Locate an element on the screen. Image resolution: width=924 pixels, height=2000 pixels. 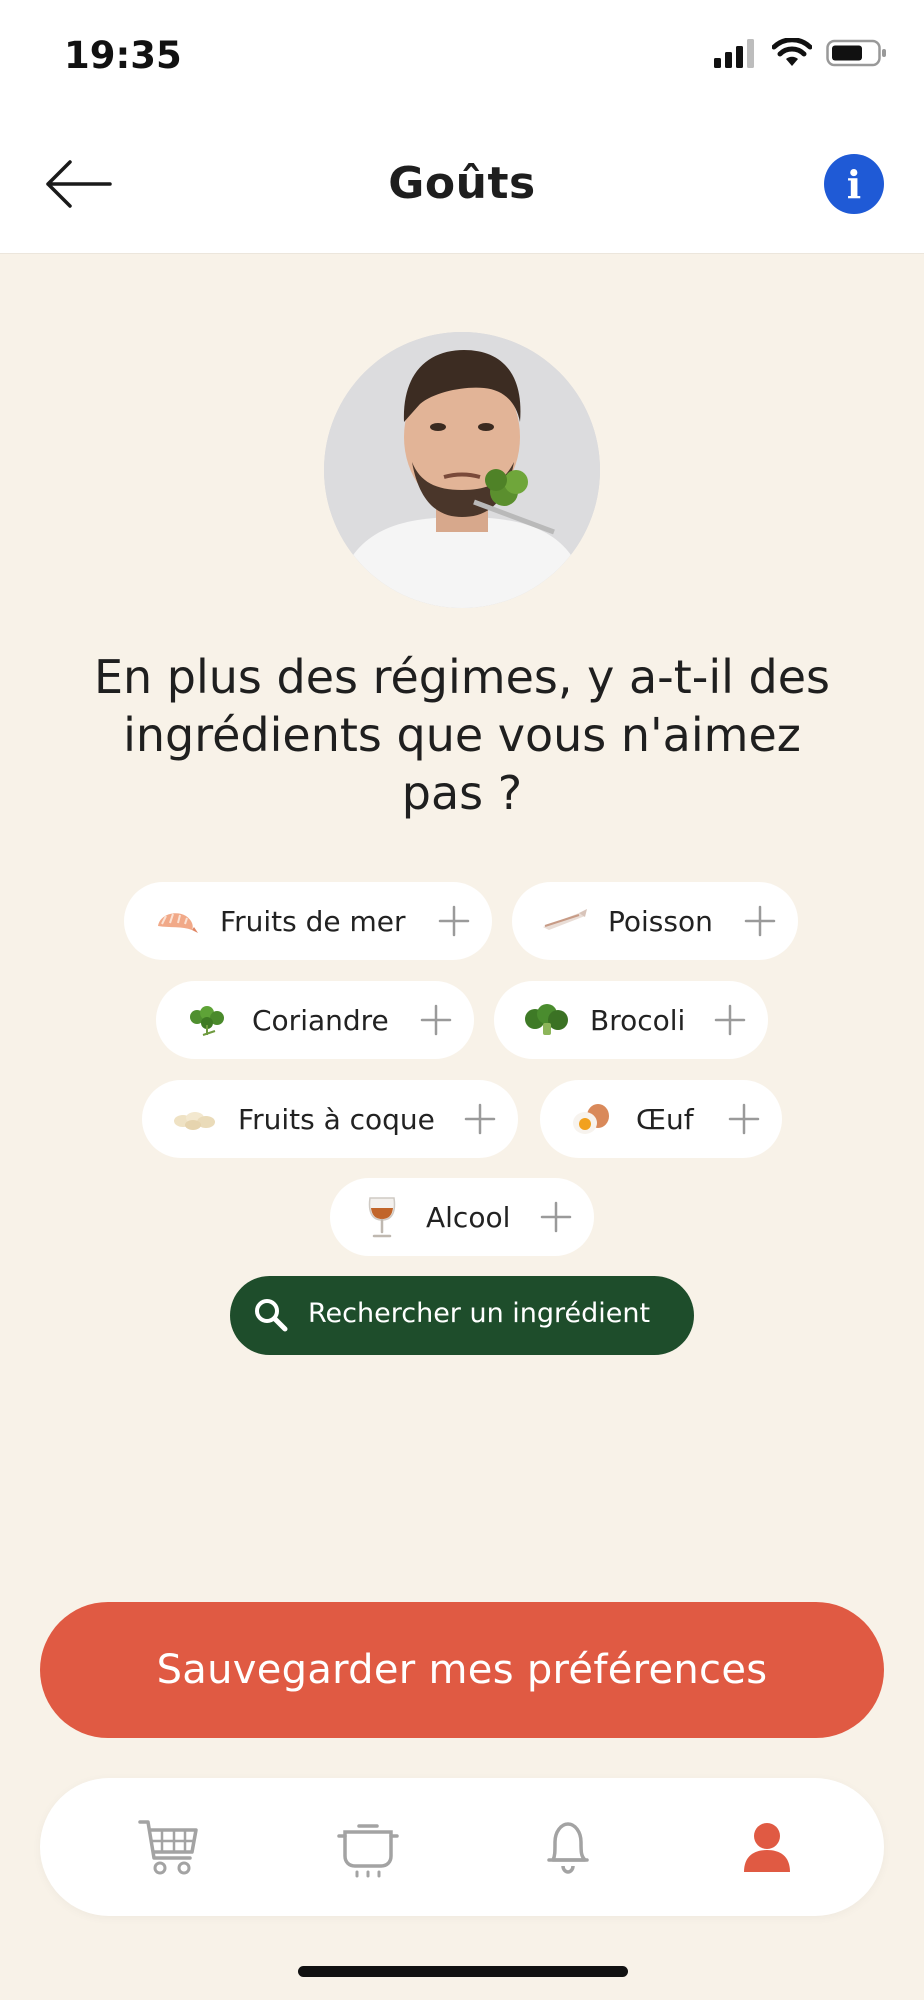
person-avatar-image is located at coordinates (462, 470).